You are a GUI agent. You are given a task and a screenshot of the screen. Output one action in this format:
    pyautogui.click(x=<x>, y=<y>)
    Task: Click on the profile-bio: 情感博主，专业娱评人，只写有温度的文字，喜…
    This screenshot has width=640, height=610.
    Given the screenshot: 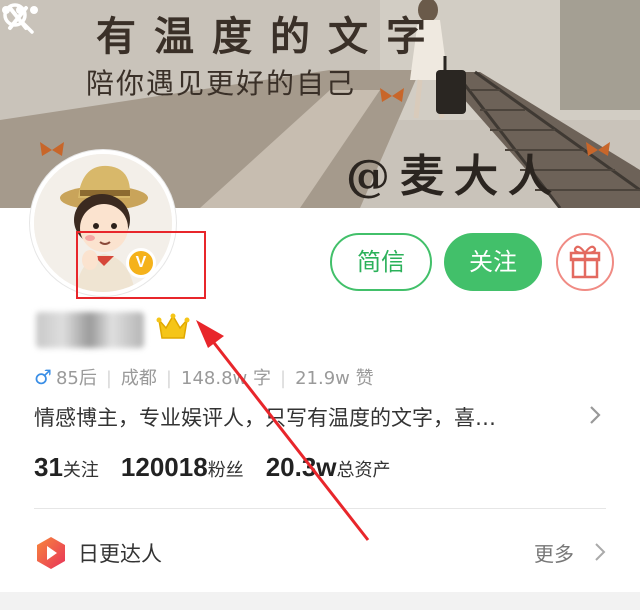 What is the action you would take?
    pyautogui.click(x=304, y=417)
    